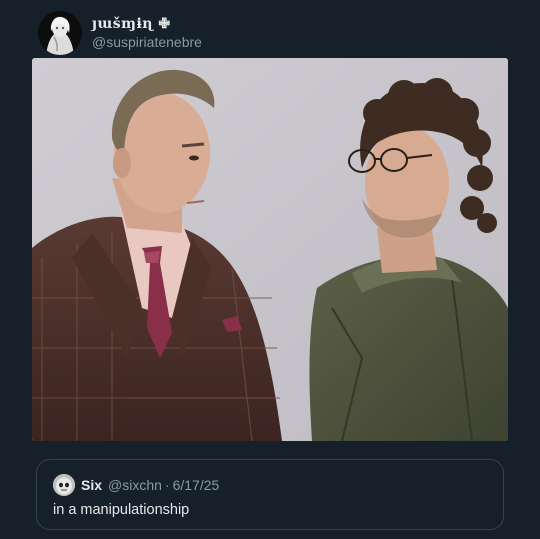 The width and height of the screenshot is (540, 539). Describe the element at coordinates (91, 485) in the screenshot. I see `quoted-author-name: Six` at that location.